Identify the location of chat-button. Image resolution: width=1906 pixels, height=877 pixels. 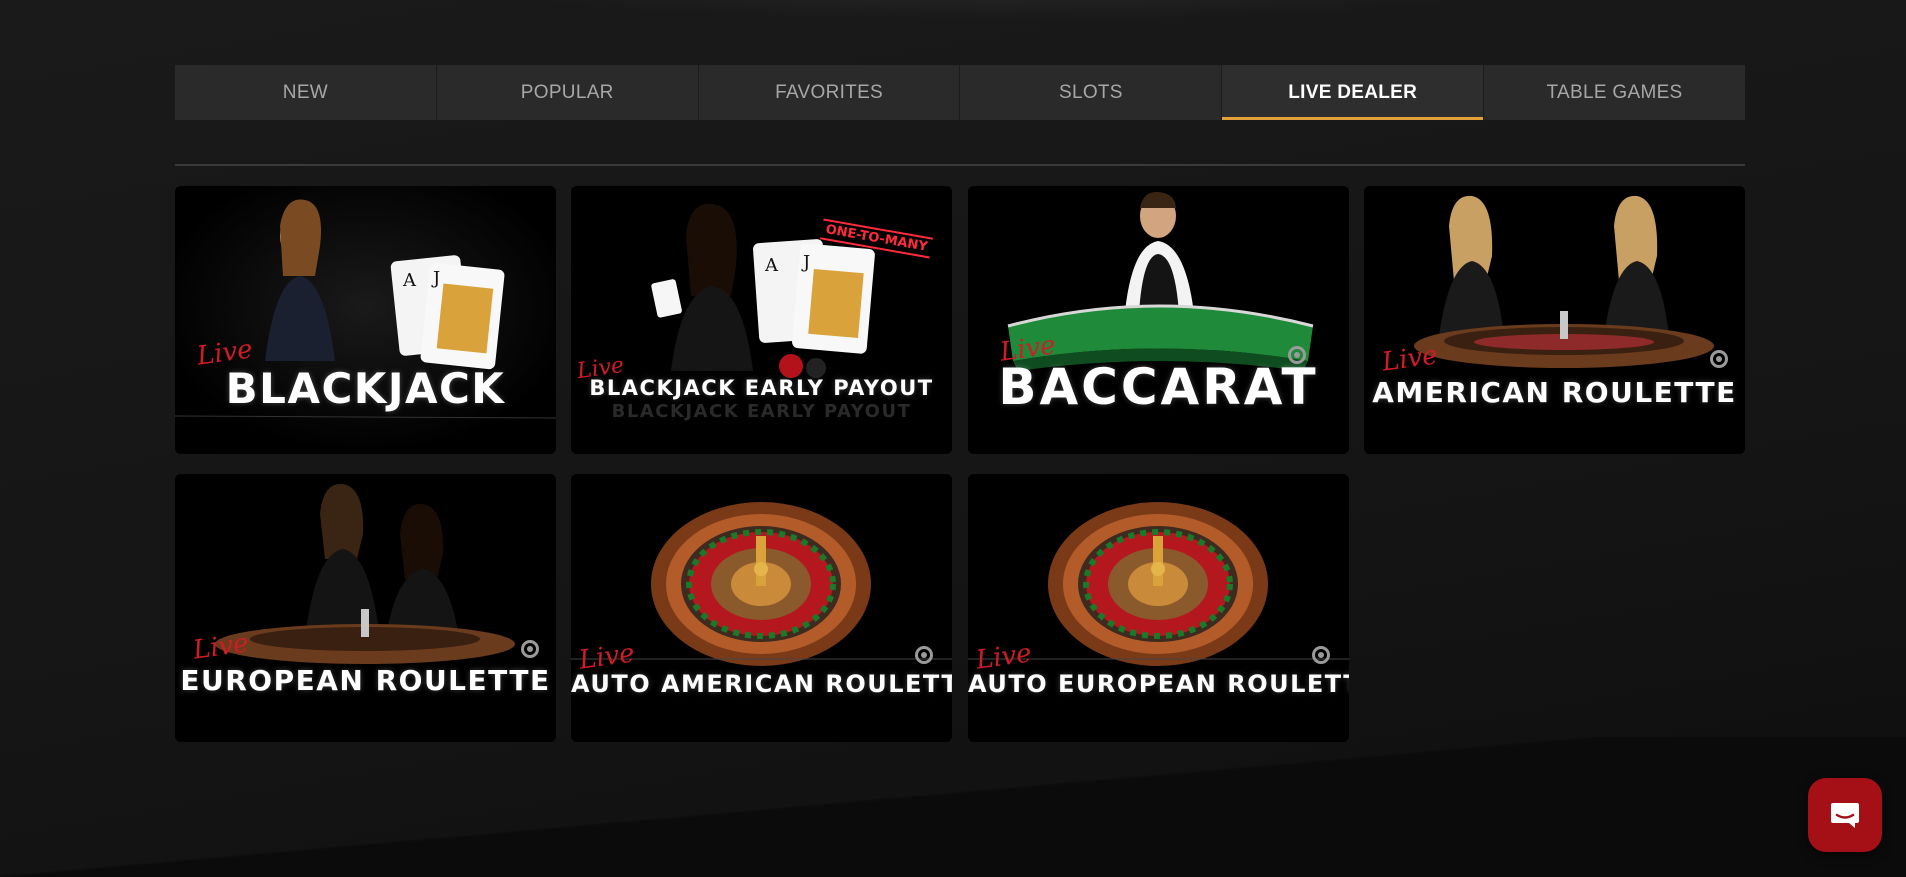
(1845, 815).